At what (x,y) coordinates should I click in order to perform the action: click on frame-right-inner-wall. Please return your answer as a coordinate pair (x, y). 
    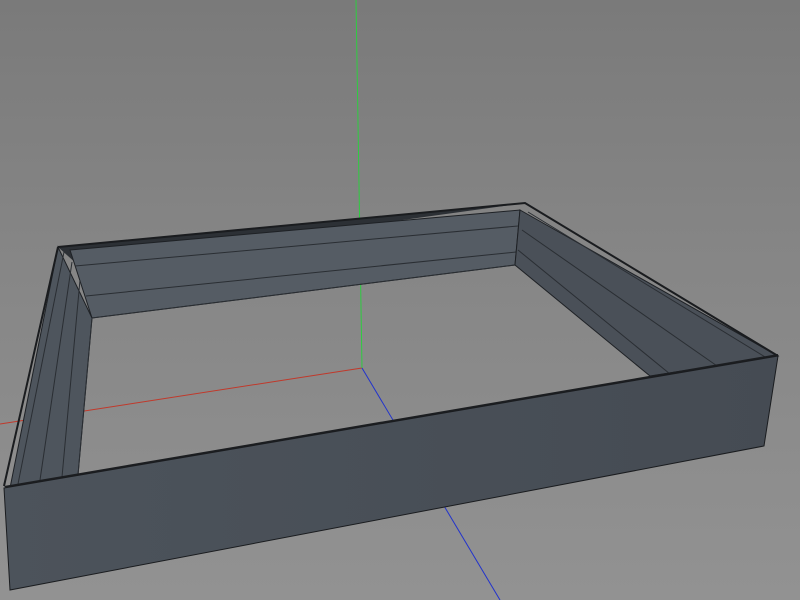
    Looking at the image, I should click on (647, 293).